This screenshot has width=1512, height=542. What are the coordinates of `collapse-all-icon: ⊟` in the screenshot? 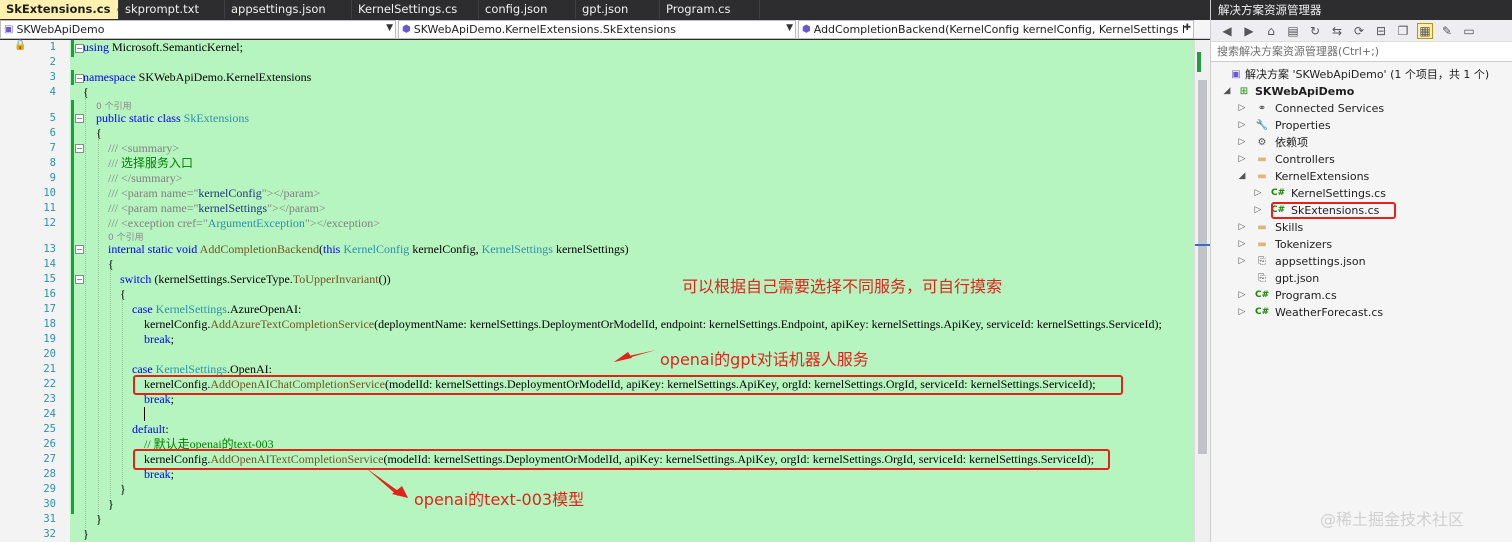 It's located at (1381, 31).